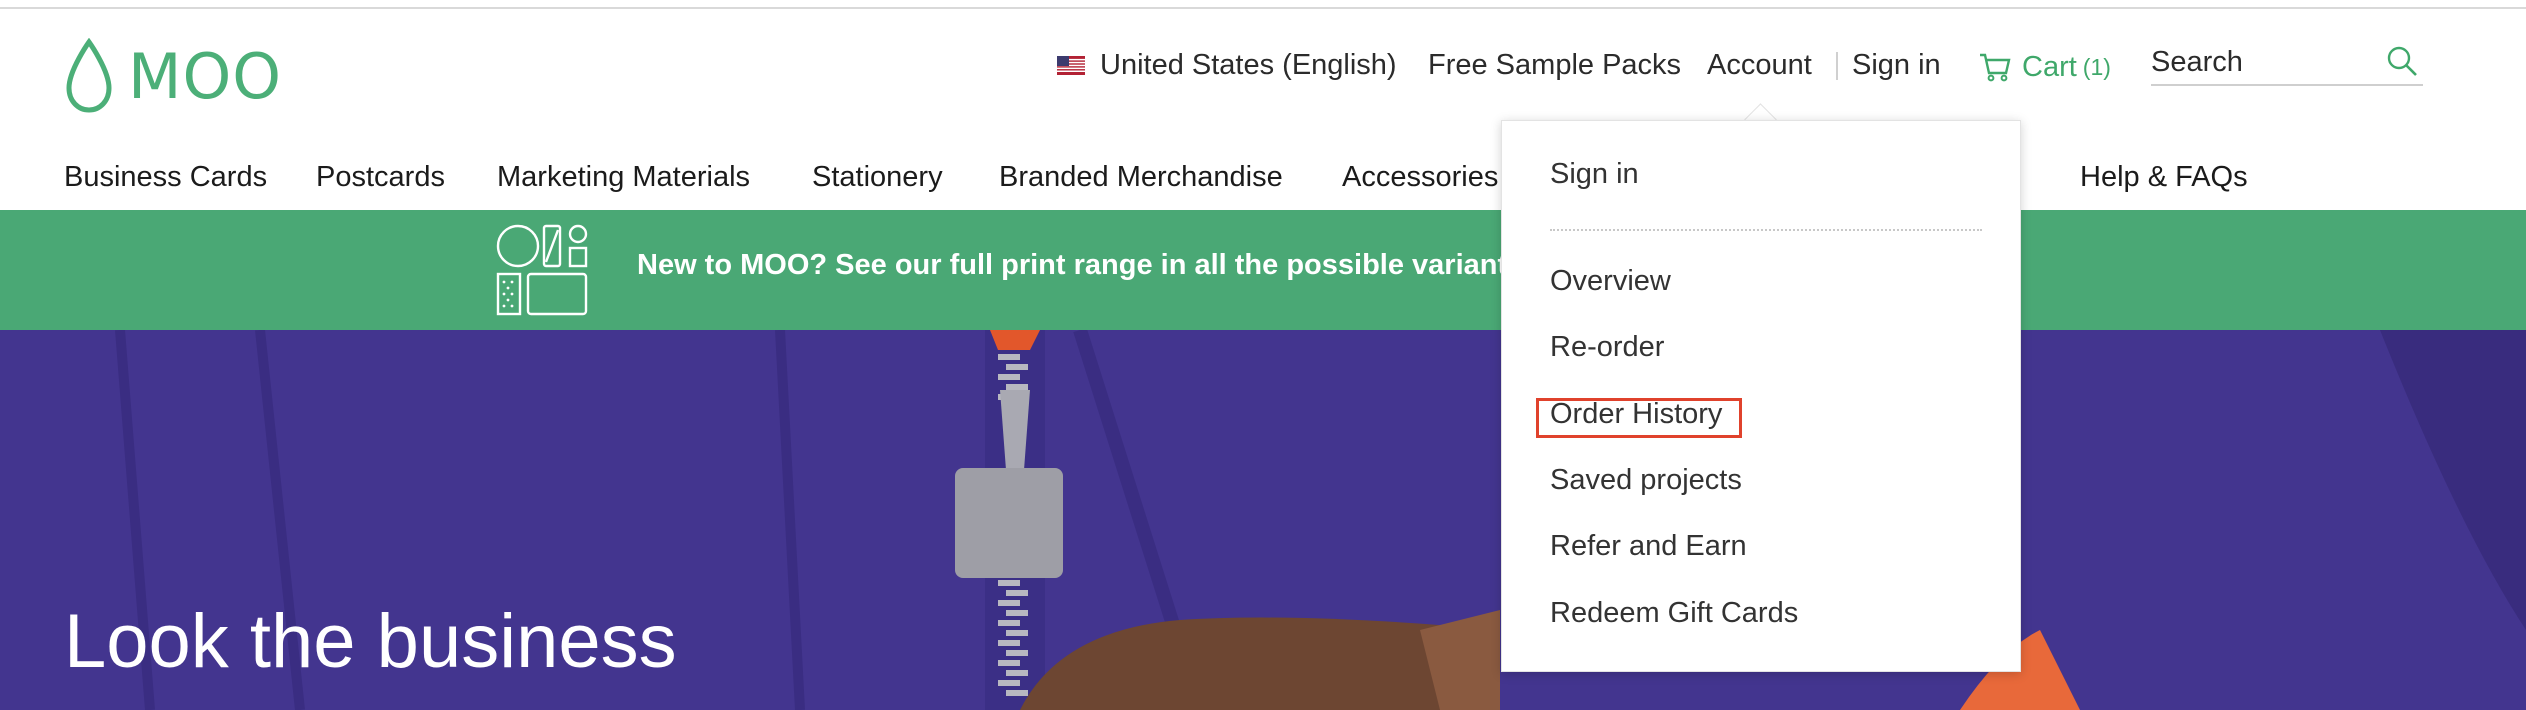 This screenshot has height=710, width=2526. Describe the element at coordinates (1837, 66) in the screenshot. I see `nav-divider` at that location.